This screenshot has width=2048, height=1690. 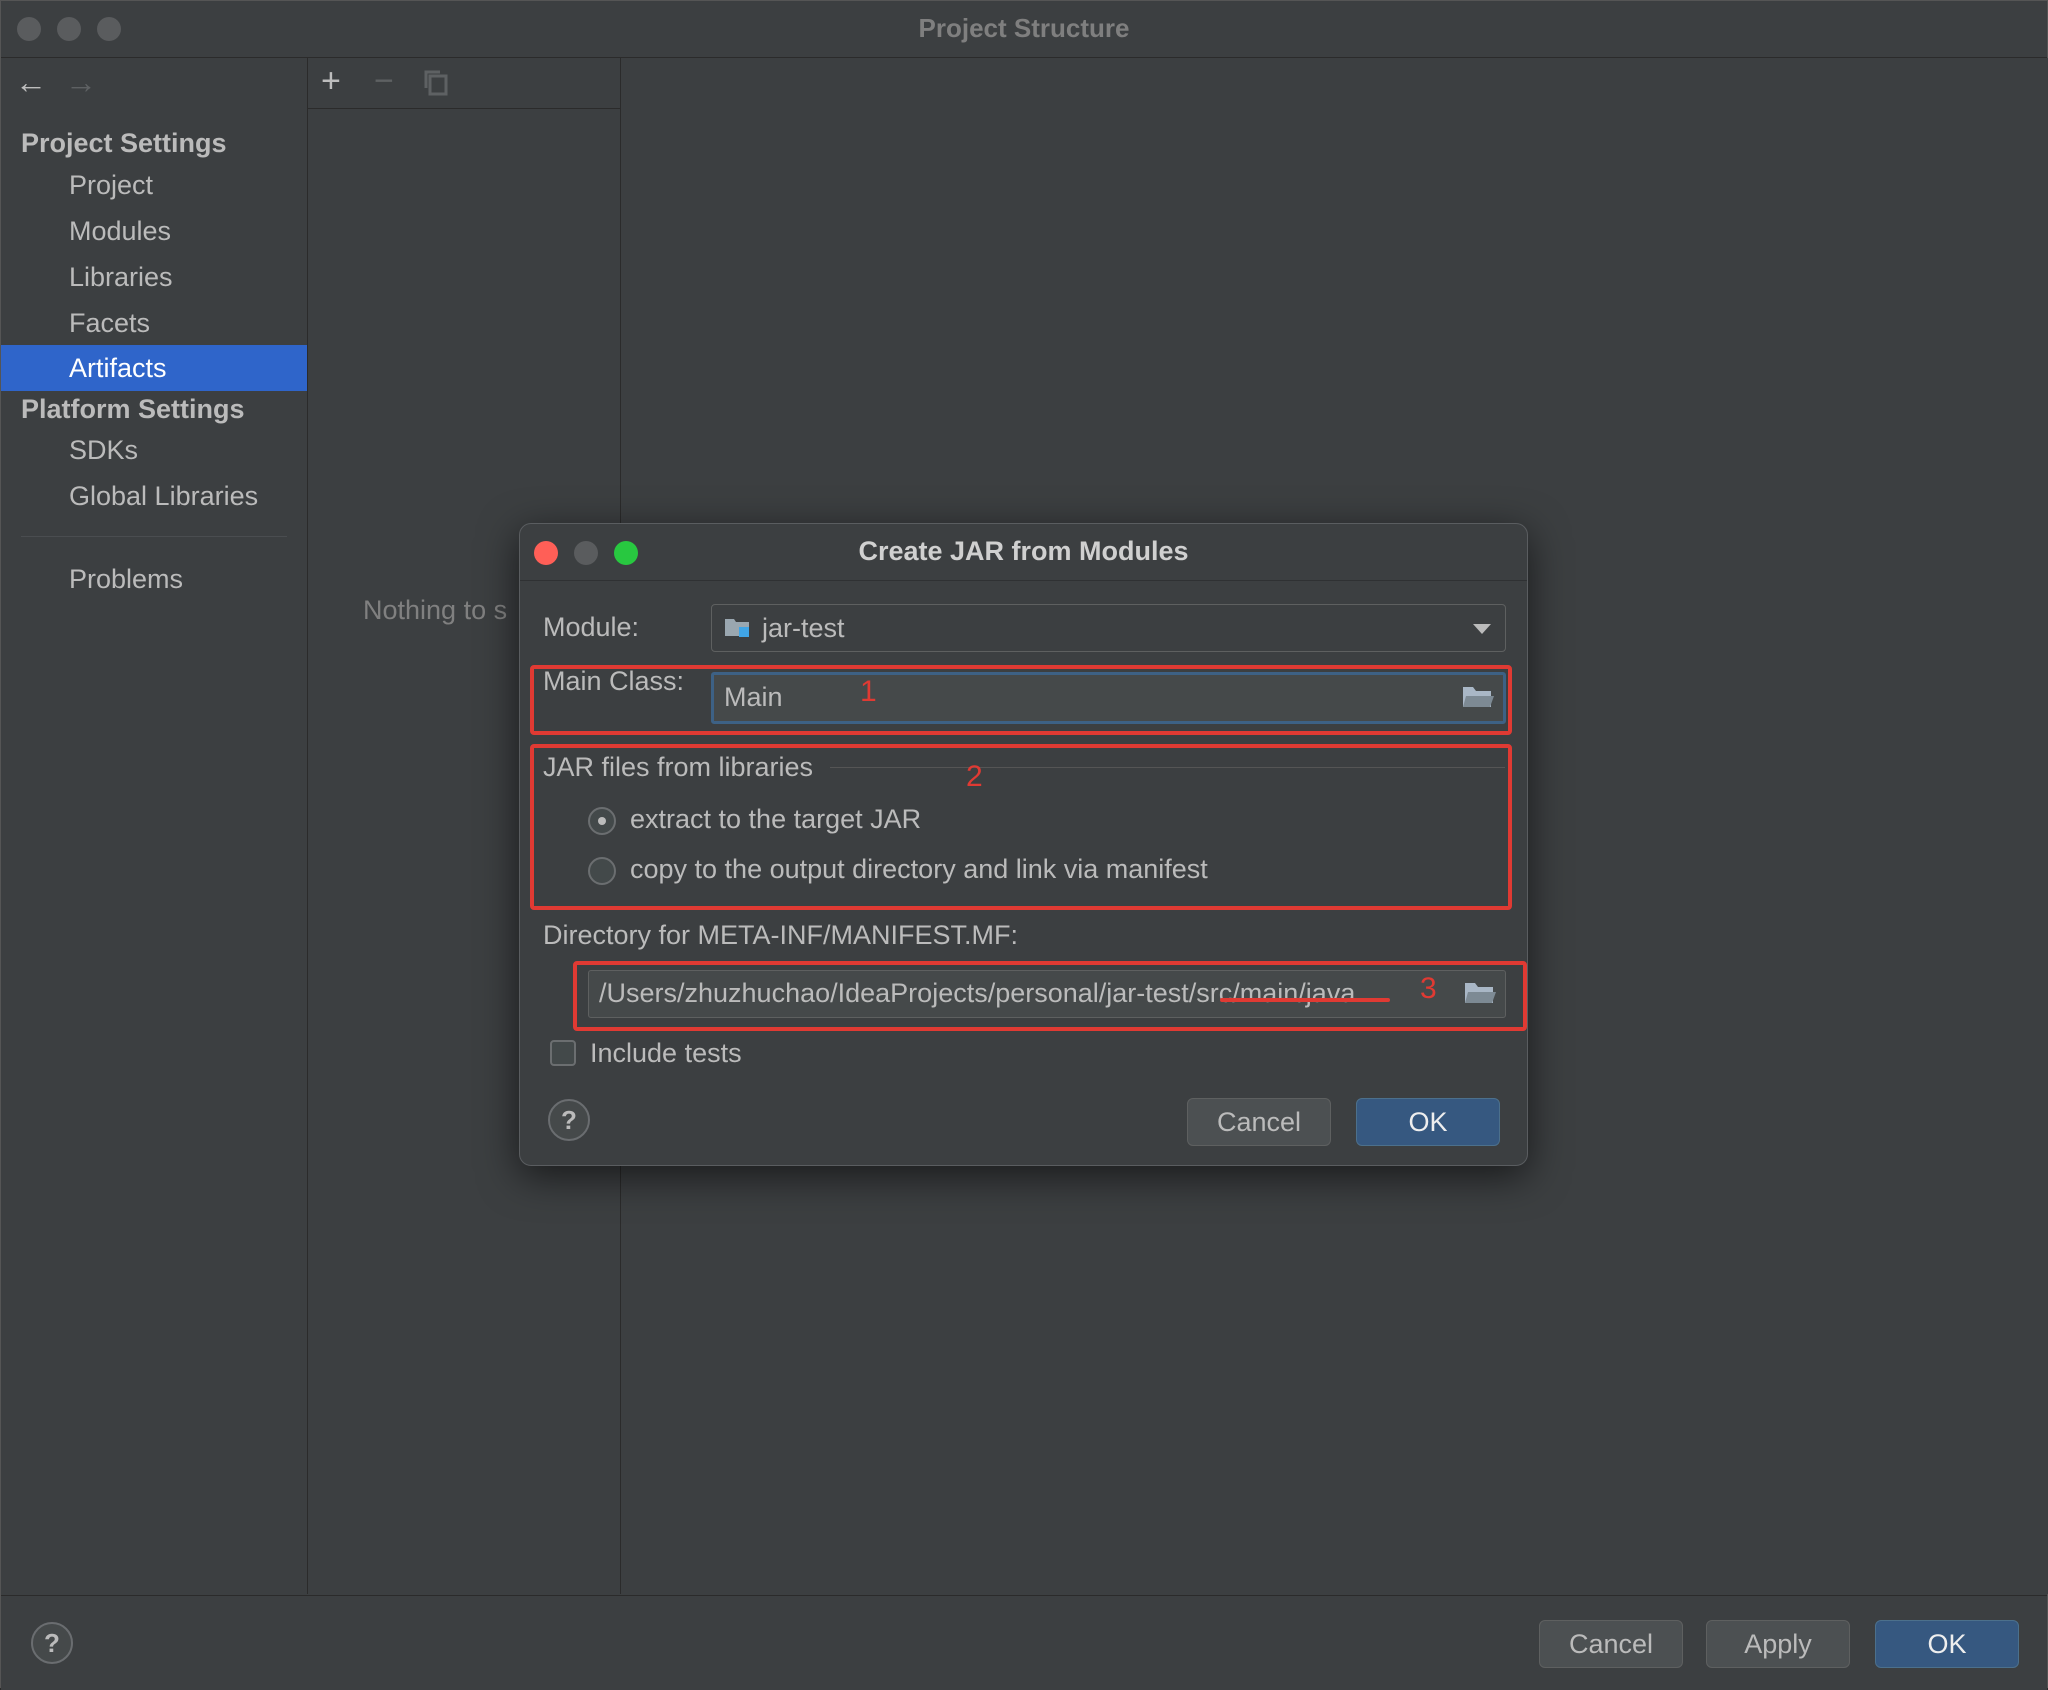 What do you see at coordinates (775, 819) in the screenshot?
I see `extract-radio-label: extract to the target JAR` at bounding box center [775, 819].